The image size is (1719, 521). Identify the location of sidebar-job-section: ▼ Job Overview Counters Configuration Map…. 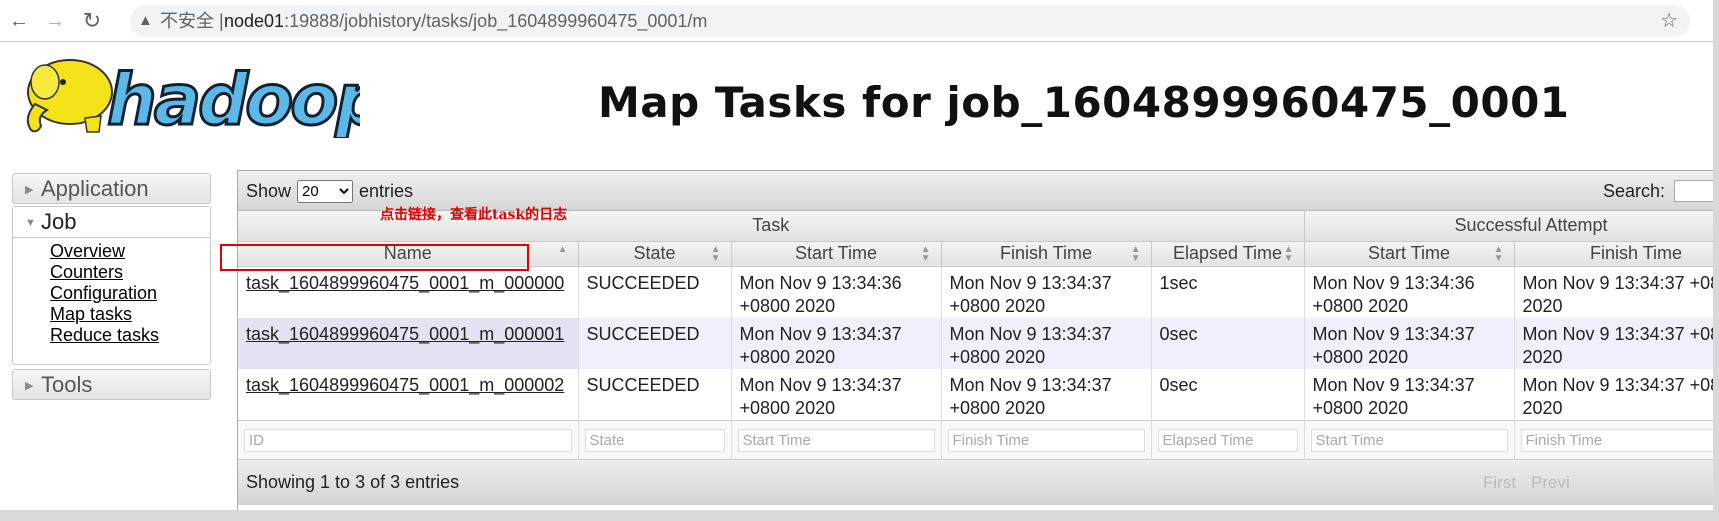
(111, 285).